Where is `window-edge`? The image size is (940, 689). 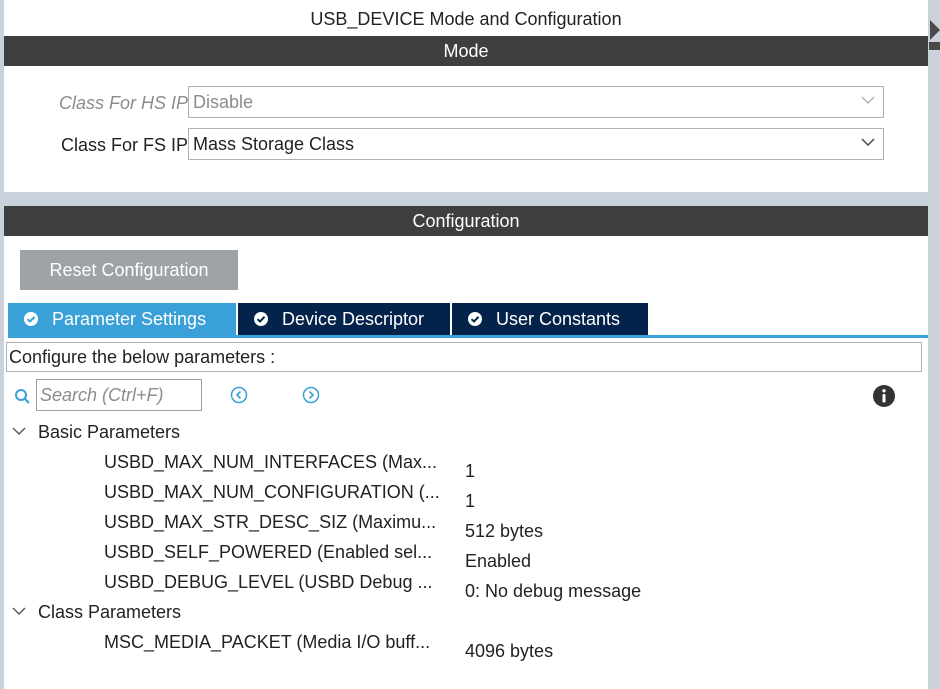
window-edge is located at coordinates (934, 344).